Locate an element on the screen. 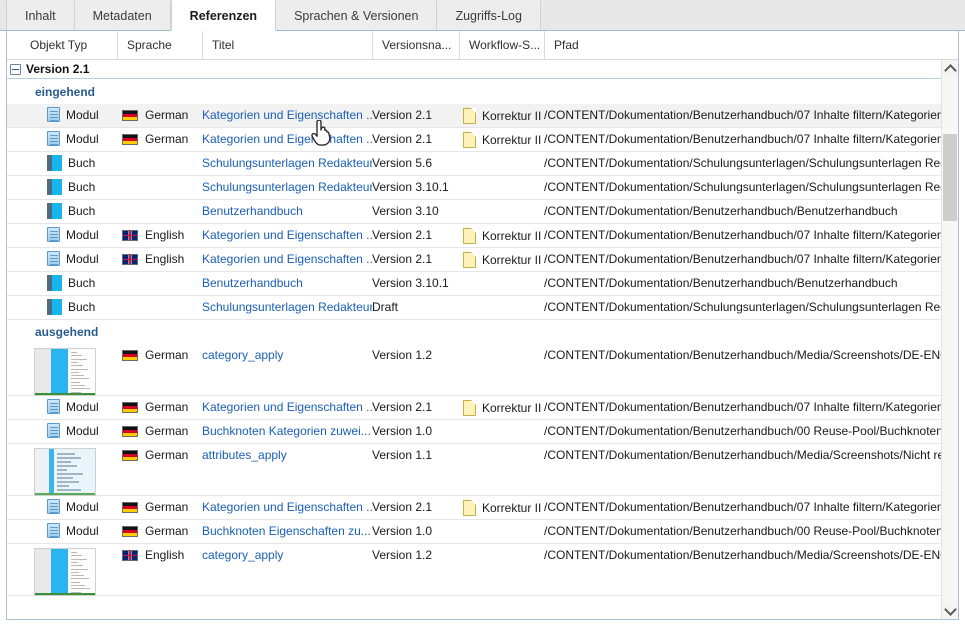 The image size is (965, 627). version-label: Version 1.0 is located at coordinates (402, 431).